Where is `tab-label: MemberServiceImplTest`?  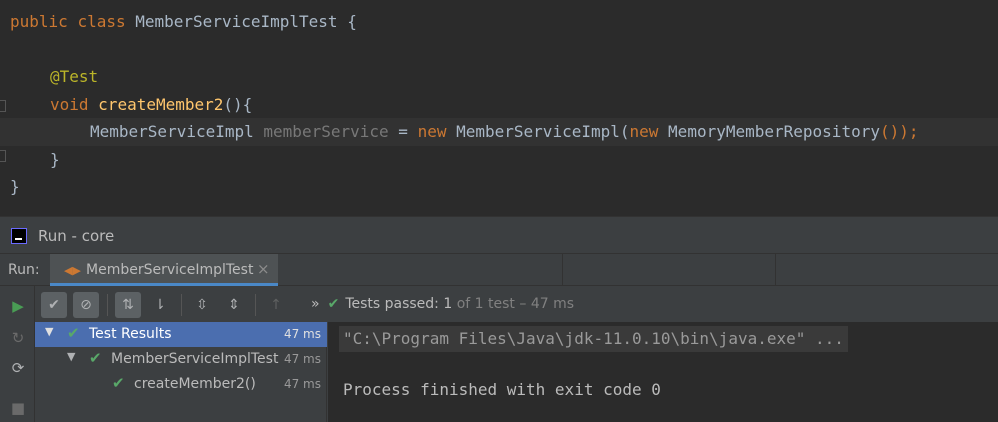
tab-label: MemberServiceImplTest is located at coordinates (170, 270).